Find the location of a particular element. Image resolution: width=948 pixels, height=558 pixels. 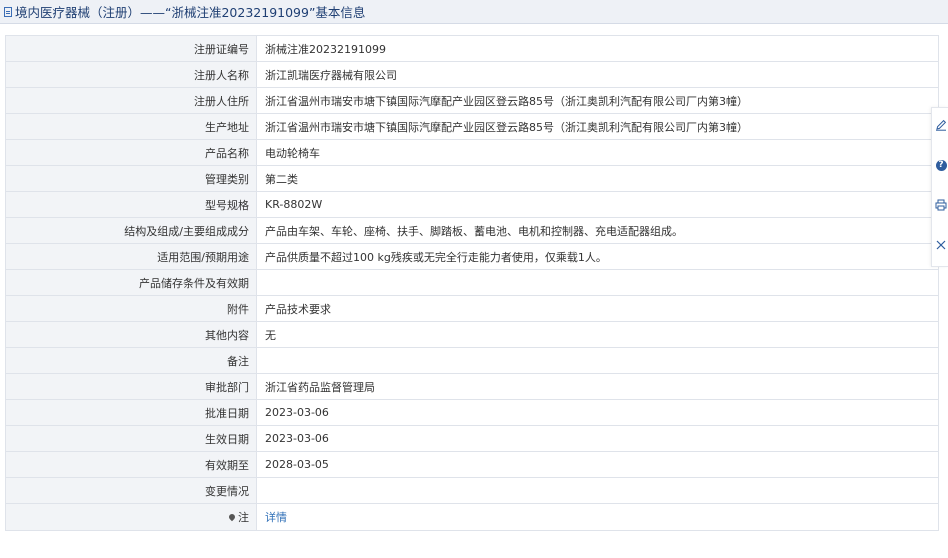

table-row: 生效日期 2023-03-06 is located at coordinates (472, 438).